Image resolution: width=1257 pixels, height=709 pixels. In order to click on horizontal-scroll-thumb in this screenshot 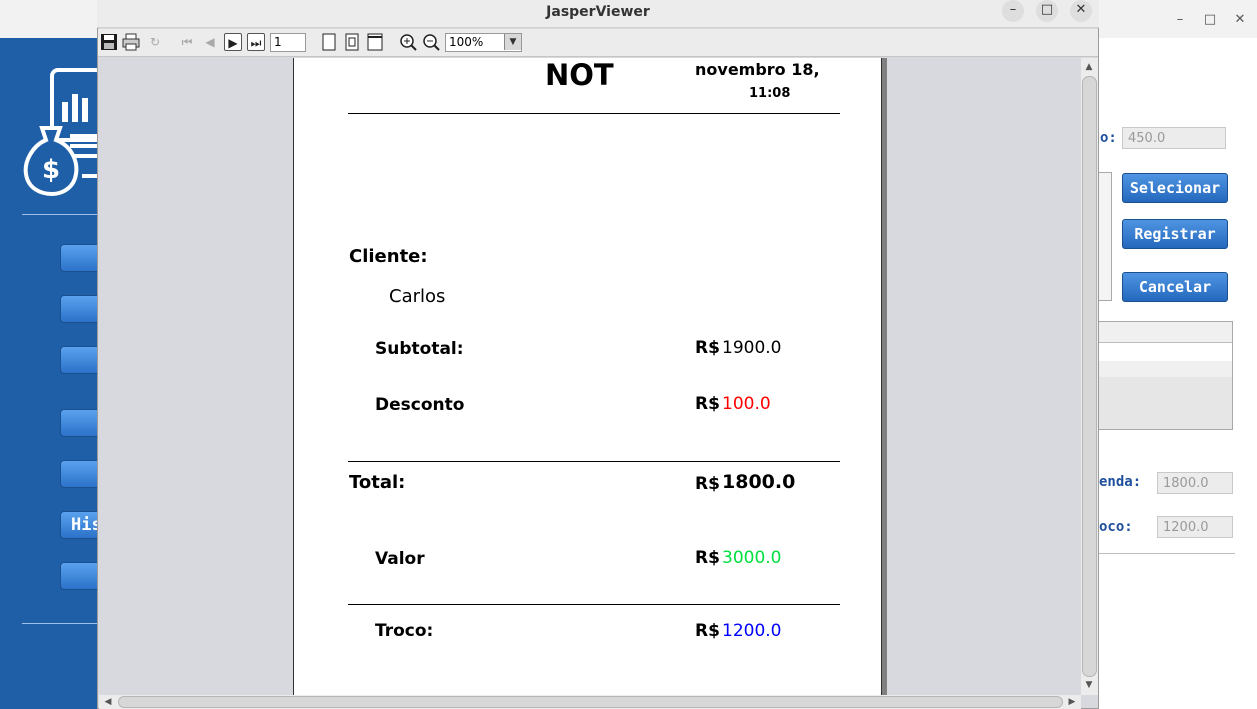, I will do `click(590, 702)`.